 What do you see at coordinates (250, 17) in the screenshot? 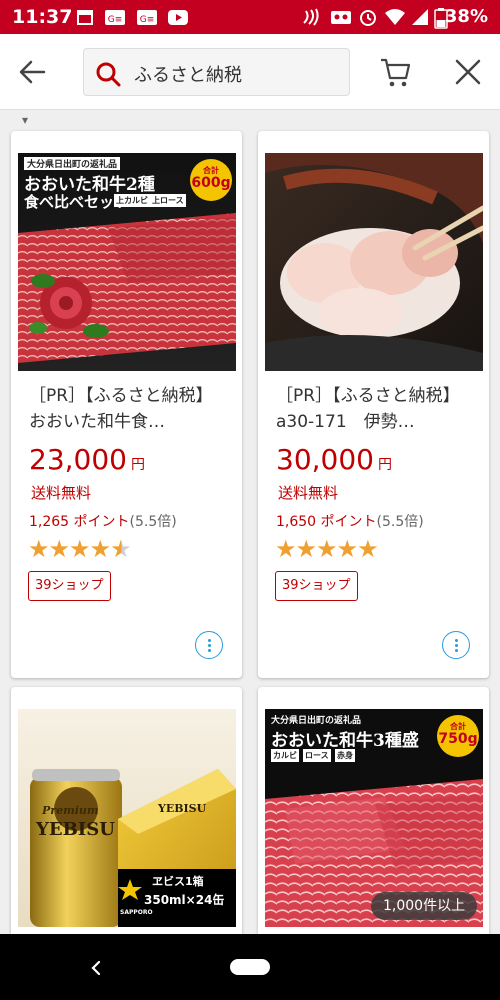
I see `status-bar: 11:37 G≡ G≡ 38%` at bounding box center [250, 17].